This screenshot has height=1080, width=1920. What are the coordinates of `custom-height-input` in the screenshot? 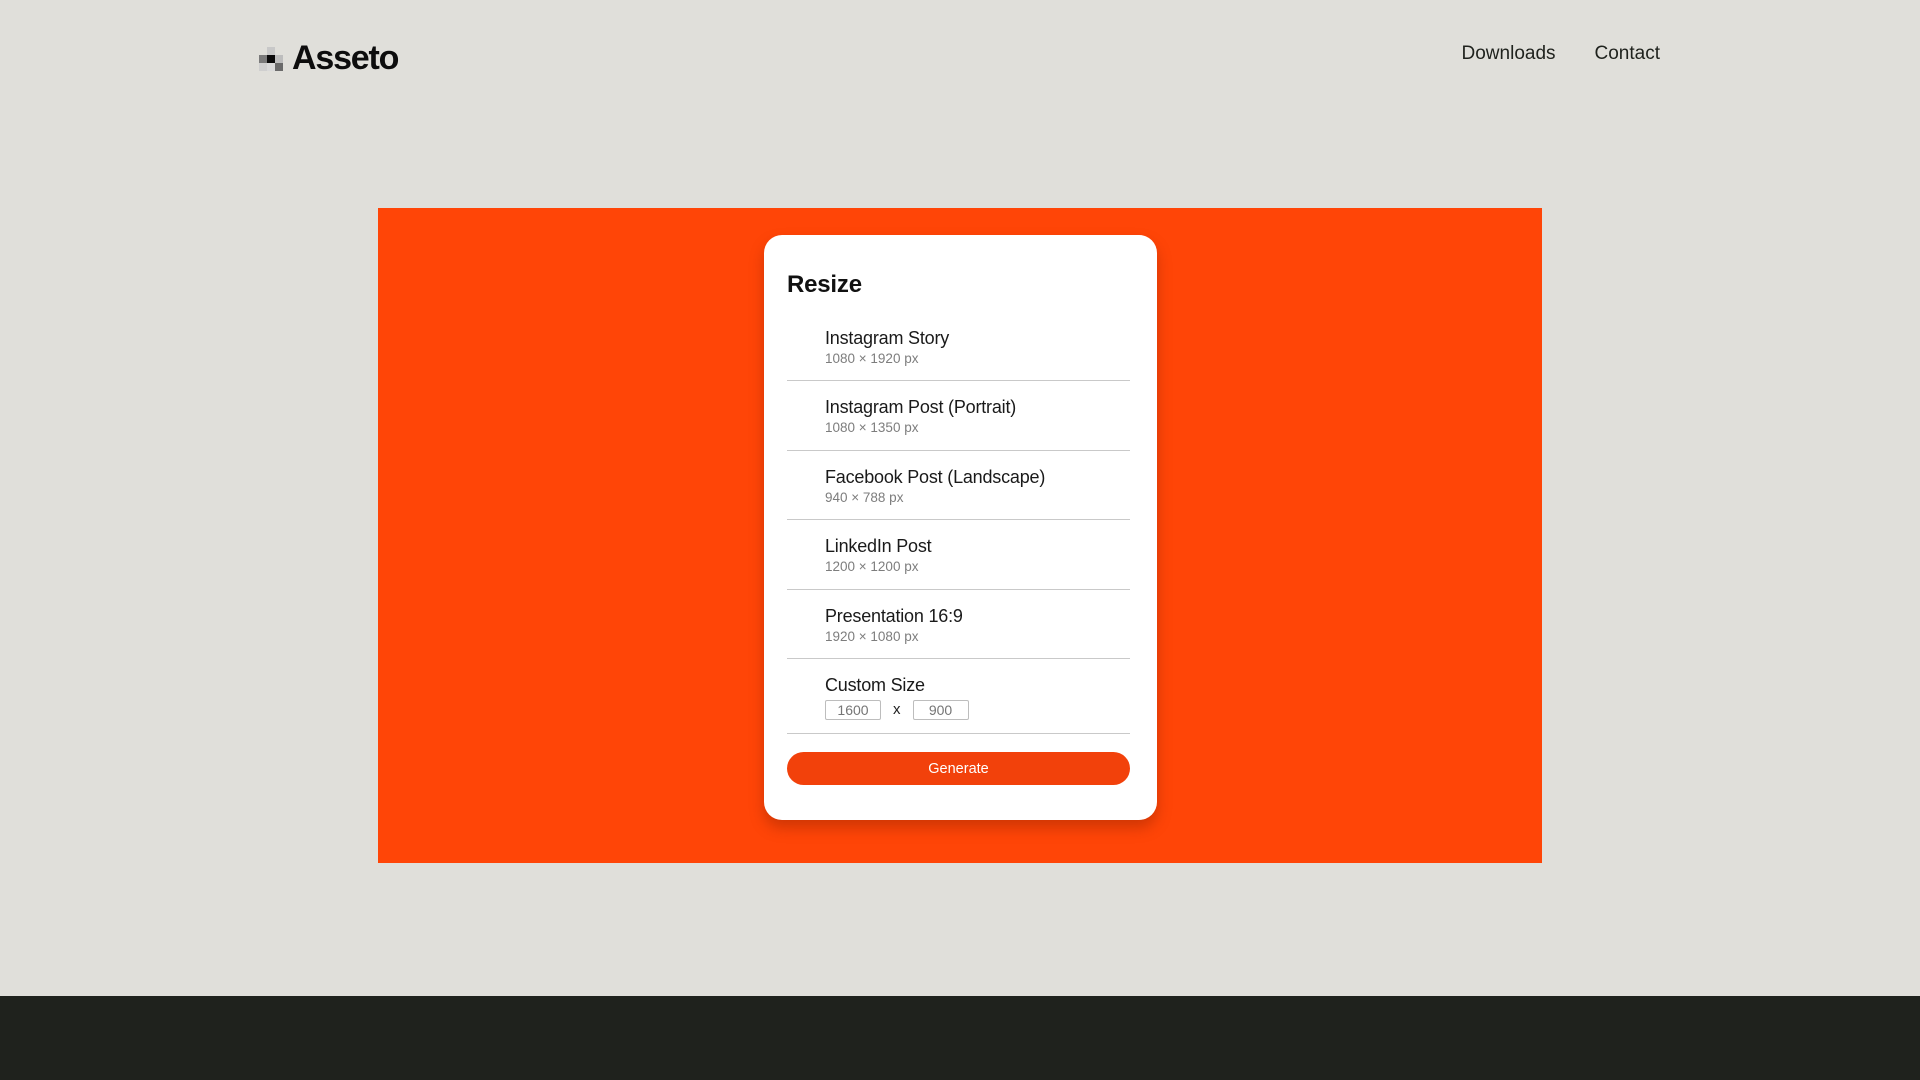 It's located at (940, 709).